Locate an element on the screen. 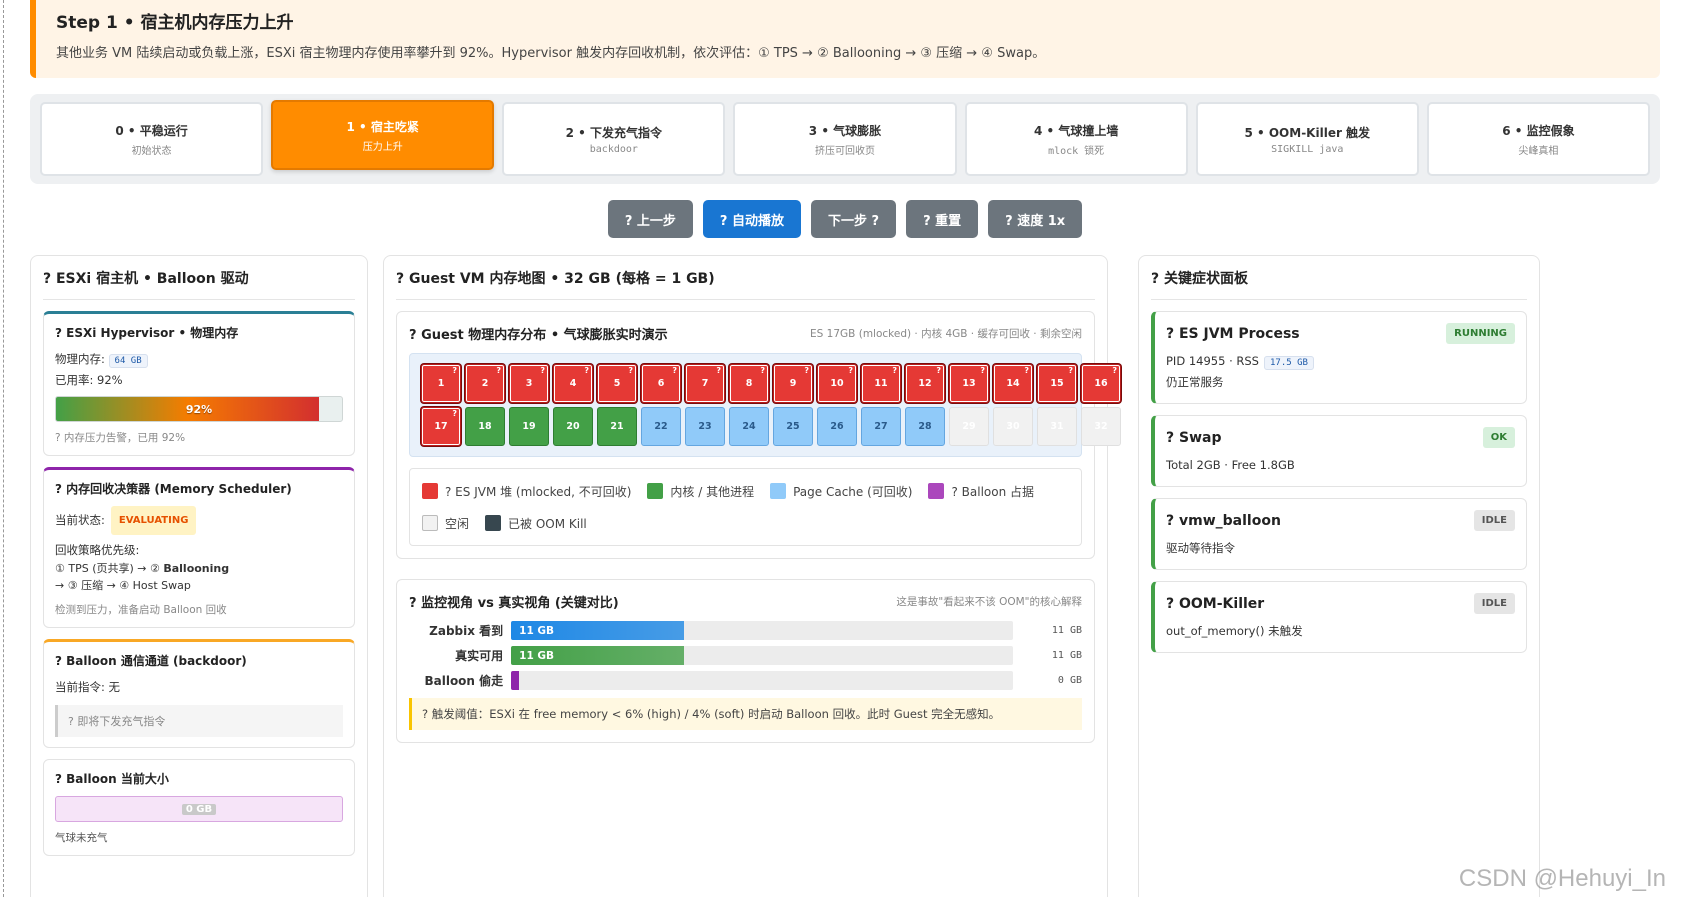 Image resolution: width=1690 pixels, height=897 pixels. status-badge: RUNNING is located at coordinates (1480, 333).